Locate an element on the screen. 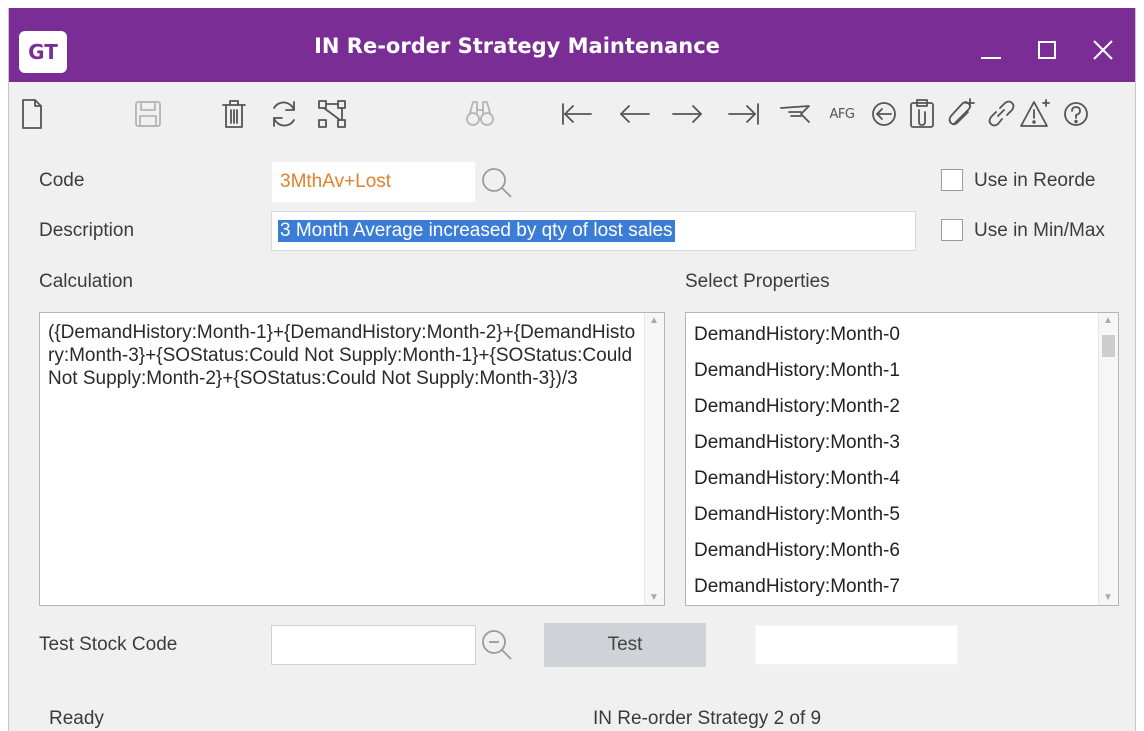 The width and height of the screenshot is (1144, 731). attach-add-icon is located at coordinates (961, 112).